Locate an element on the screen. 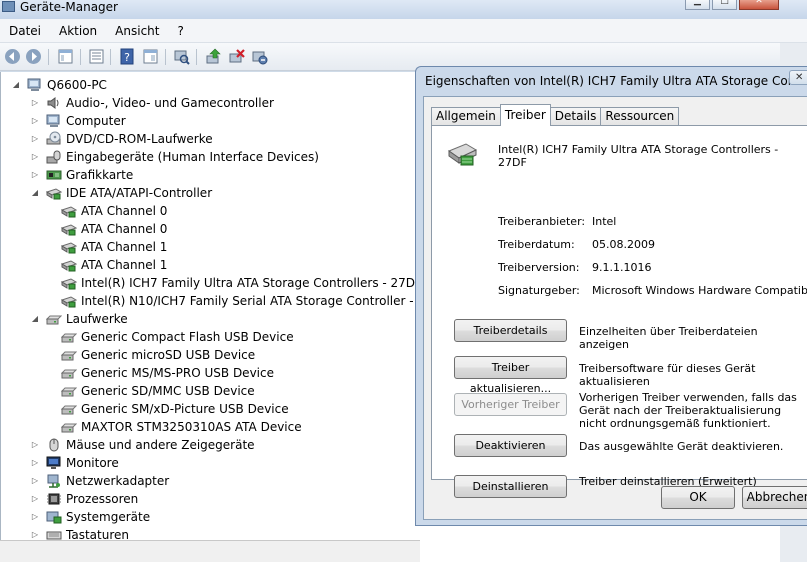 Image resolution: width=807 pixels, height=562 pixels. help-button: ? is located at coordinates (127, 56).